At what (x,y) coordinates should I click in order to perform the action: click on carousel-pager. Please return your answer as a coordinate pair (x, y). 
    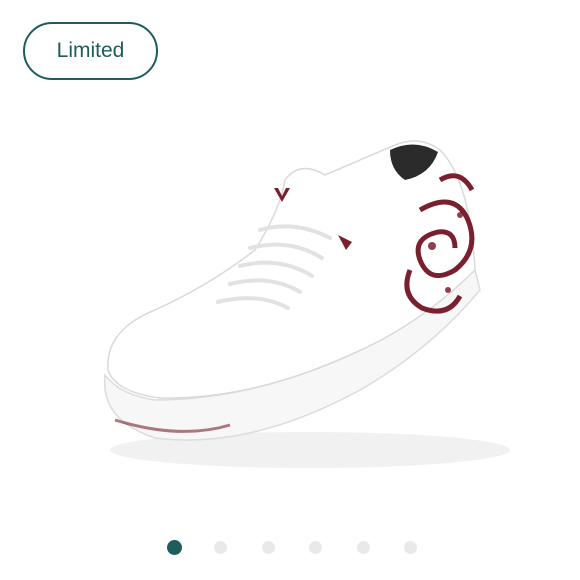
    Looking at the image, I should click on (290, 548).